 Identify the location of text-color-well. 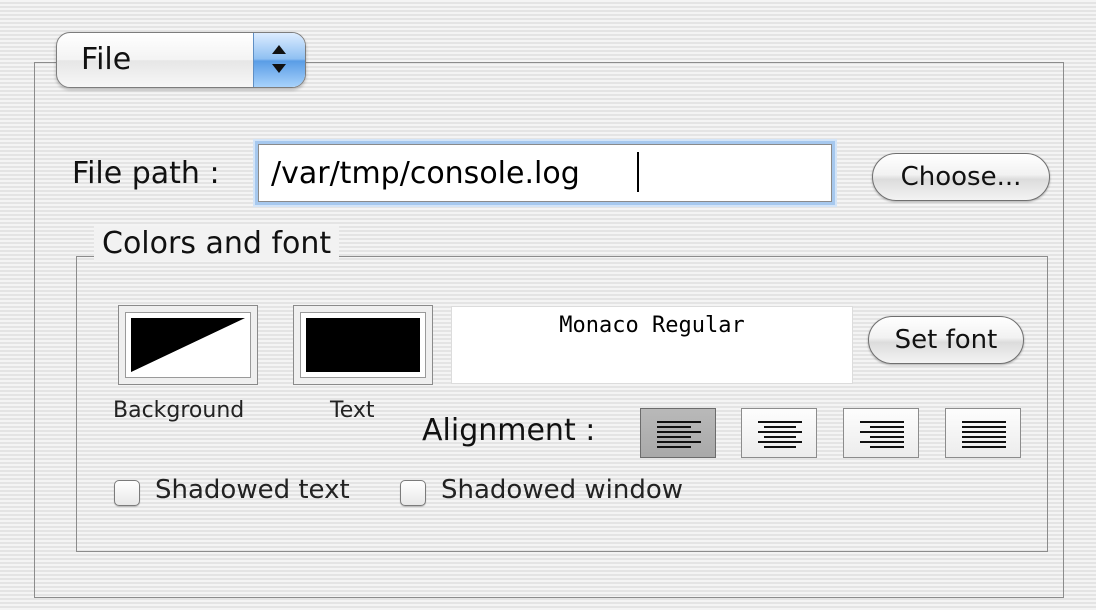
(363, 345).